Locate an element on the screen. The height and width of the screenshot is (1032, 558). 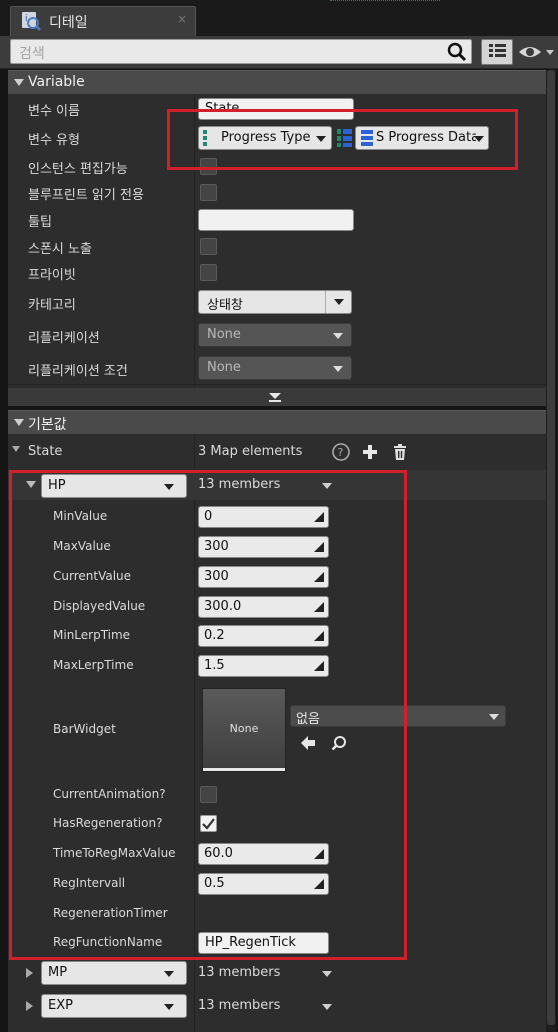
tab-bar-decoration is located at coordinates (385, 1).